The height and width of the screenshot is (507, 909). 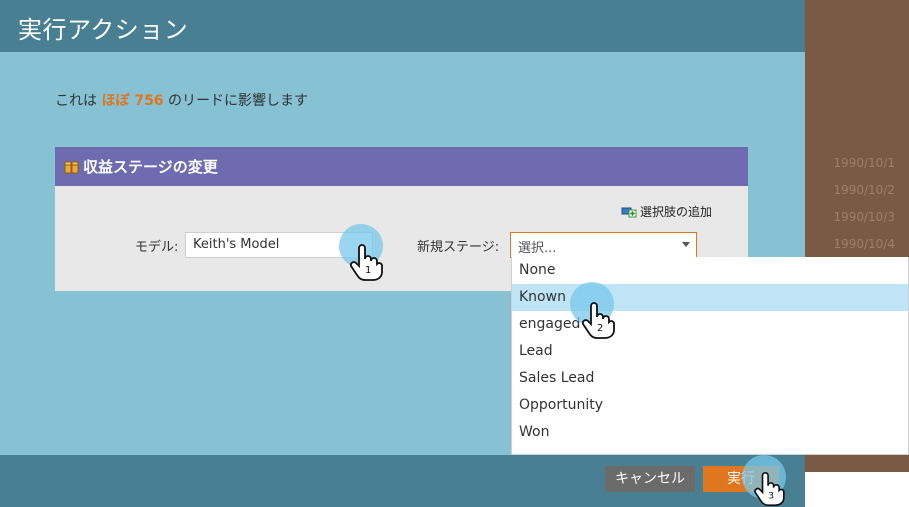 What do you see at coordinates (676, 212) in the screenshot?
I see `add-choice-label: 選択肢の追加` at bounding box center [676, 212].